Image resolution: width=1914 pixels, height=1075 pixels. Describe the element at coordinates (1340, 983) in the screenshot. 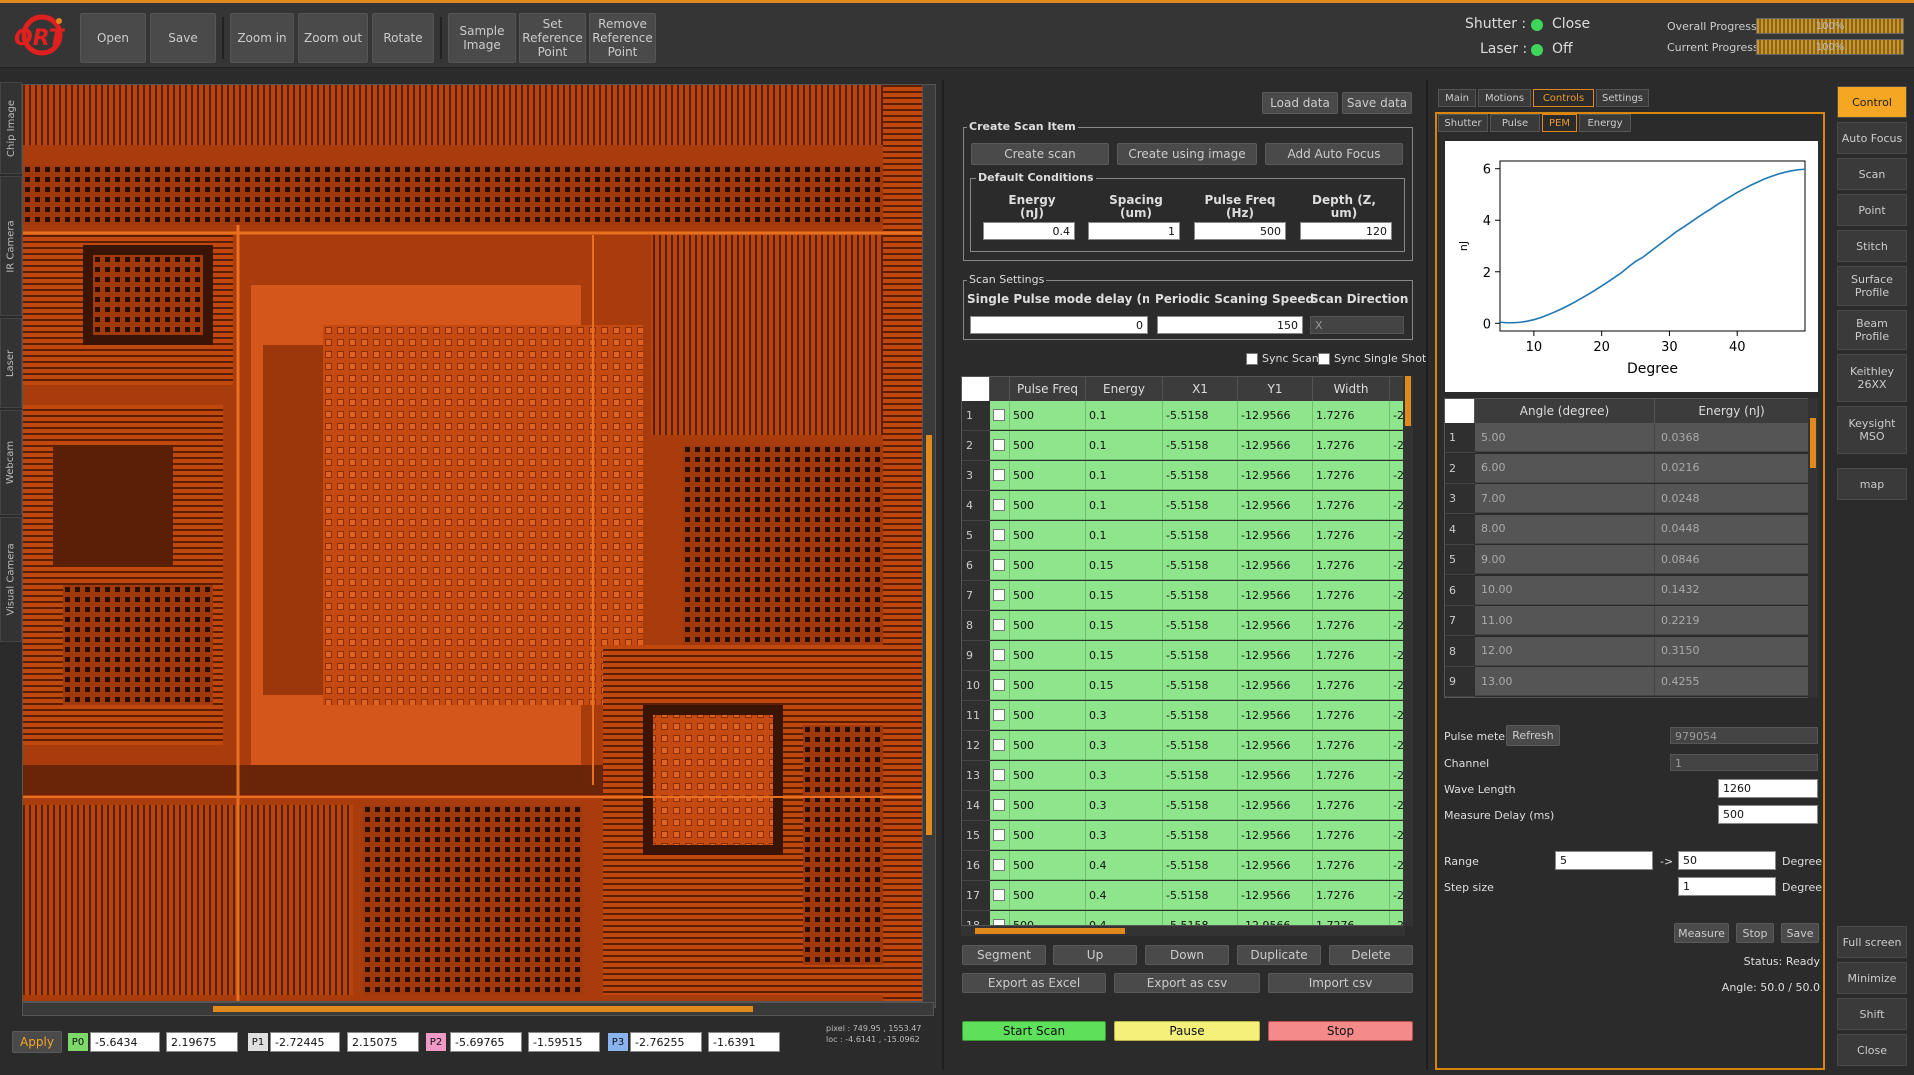

I see `import-csv-button: Import csv` at that location.